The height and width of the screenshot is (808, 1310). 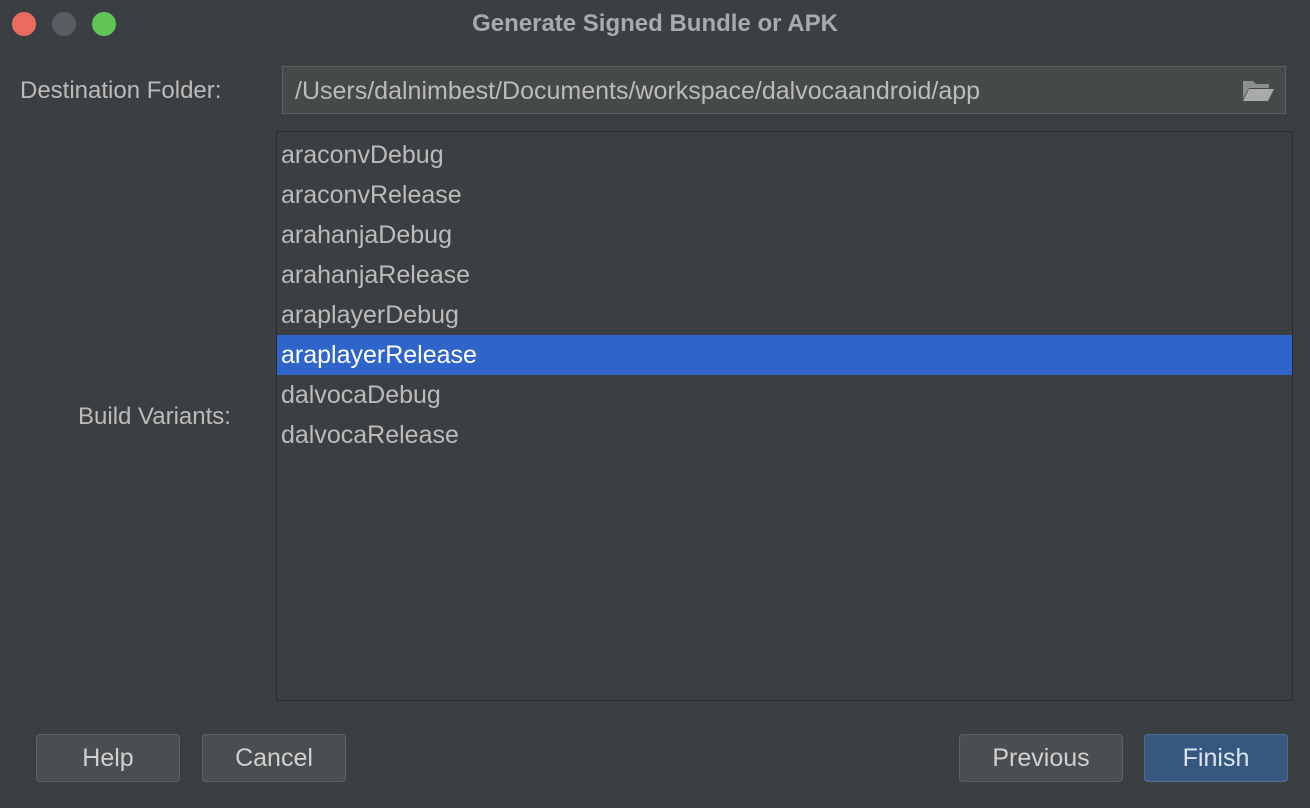 I want to click on build-variants-label: Build Variants:, so click(x=154, y=416).